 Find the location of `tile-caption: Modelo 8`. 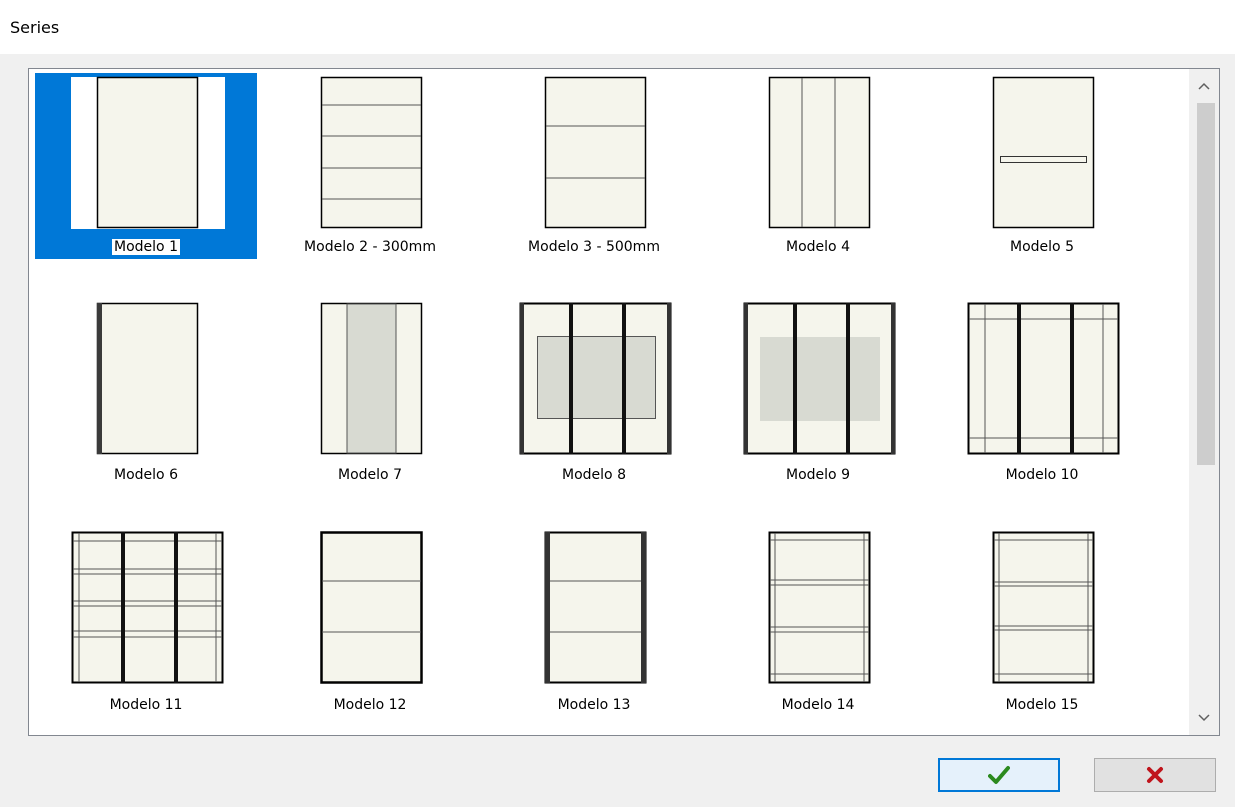

tile-caption: Modelo 8 is located at coordinates (594, 475).